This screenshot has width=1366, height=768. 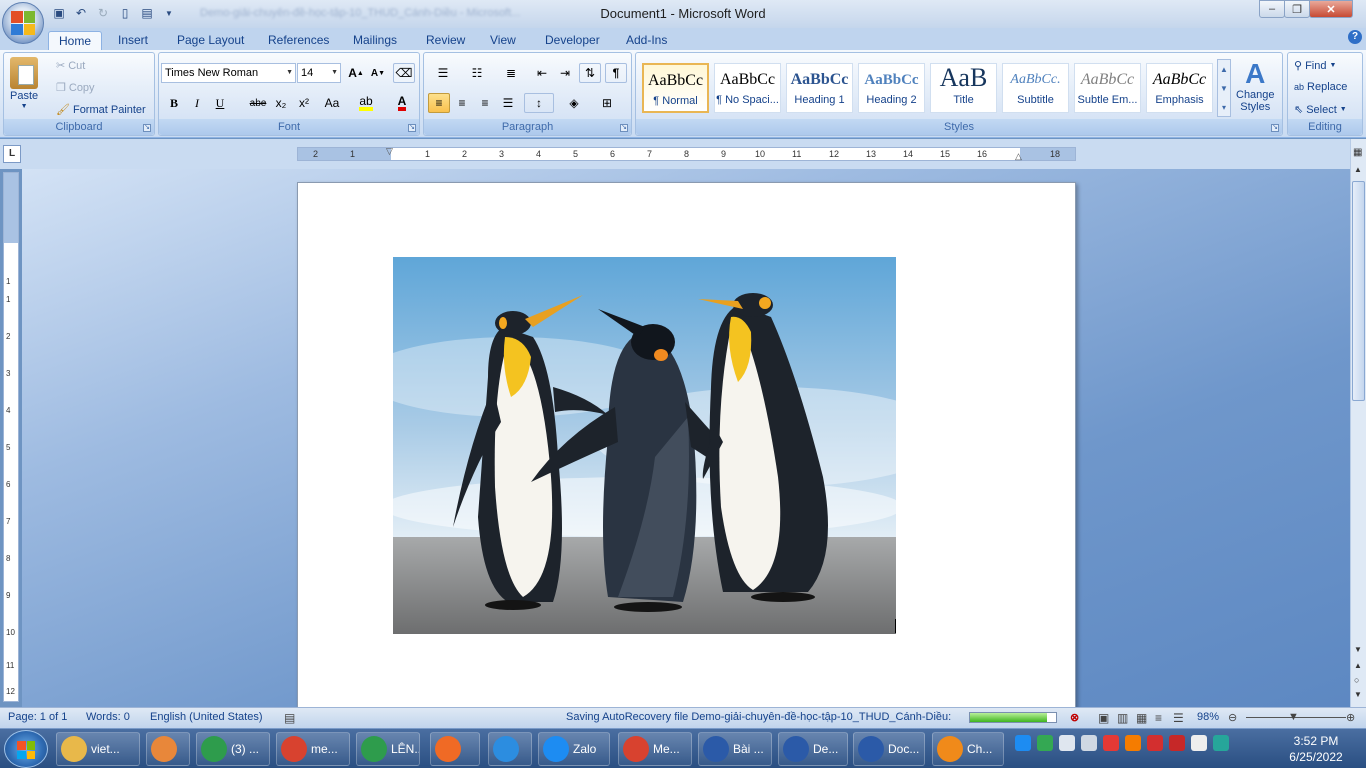 What do you see at coordinates (1224, 88) in the screenshot?
I see `styles-gallery-scroll: ▲ ▼ ▾` at bounding box center [1224, 88].